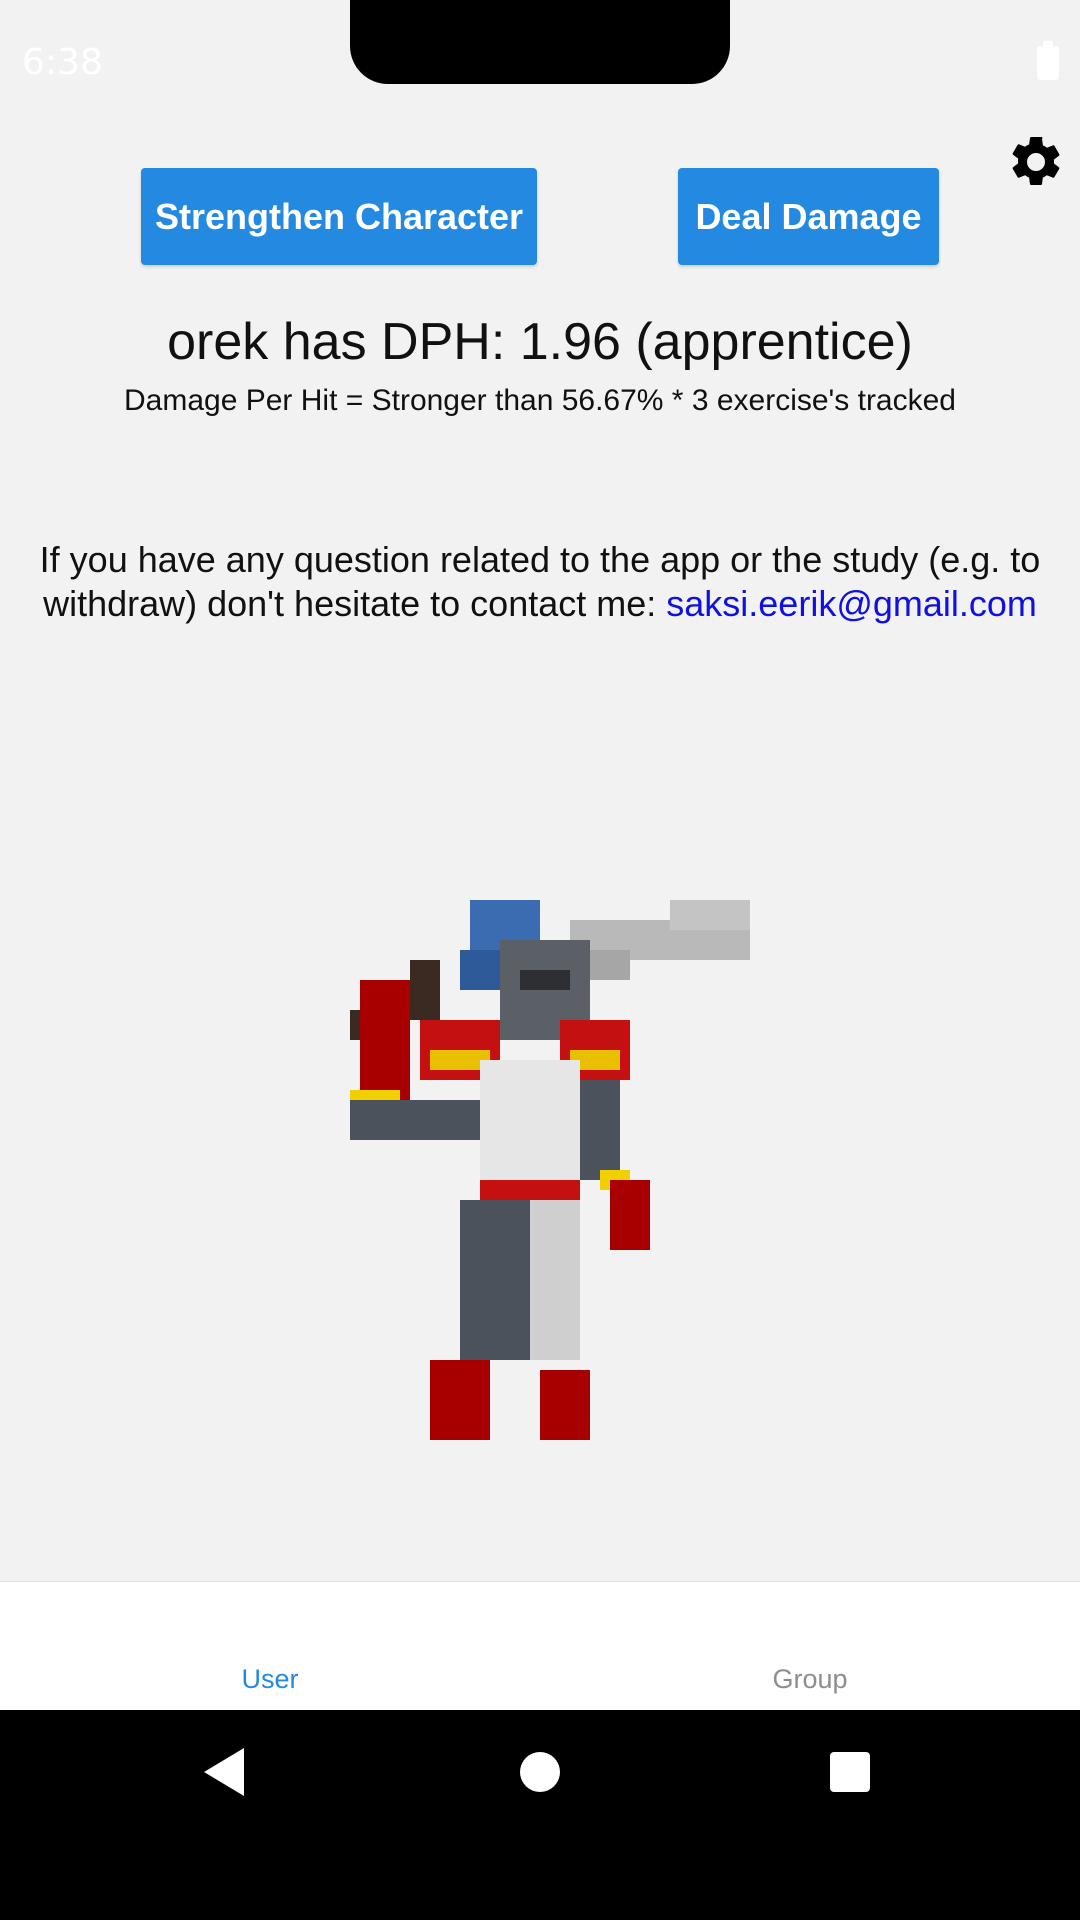 This screenshot has width=1080, height=1920. I want to click on club-head, so click(425, 990).